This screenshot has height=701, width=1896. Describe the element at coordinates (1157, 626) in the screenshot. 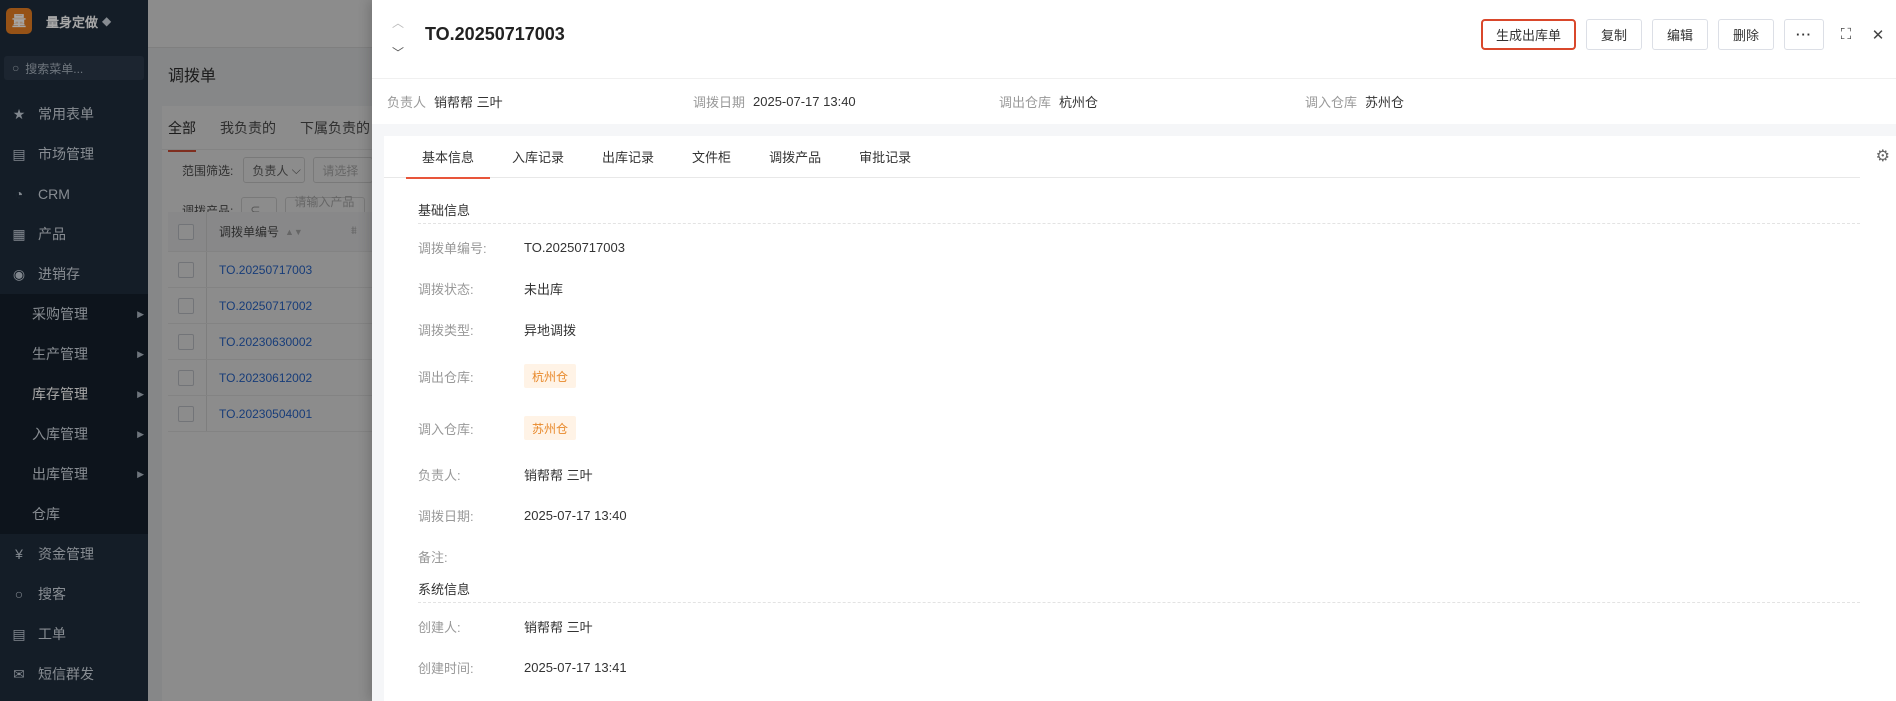

I see `field-creator: 创建人: 销帮帮 三叶` at that location.